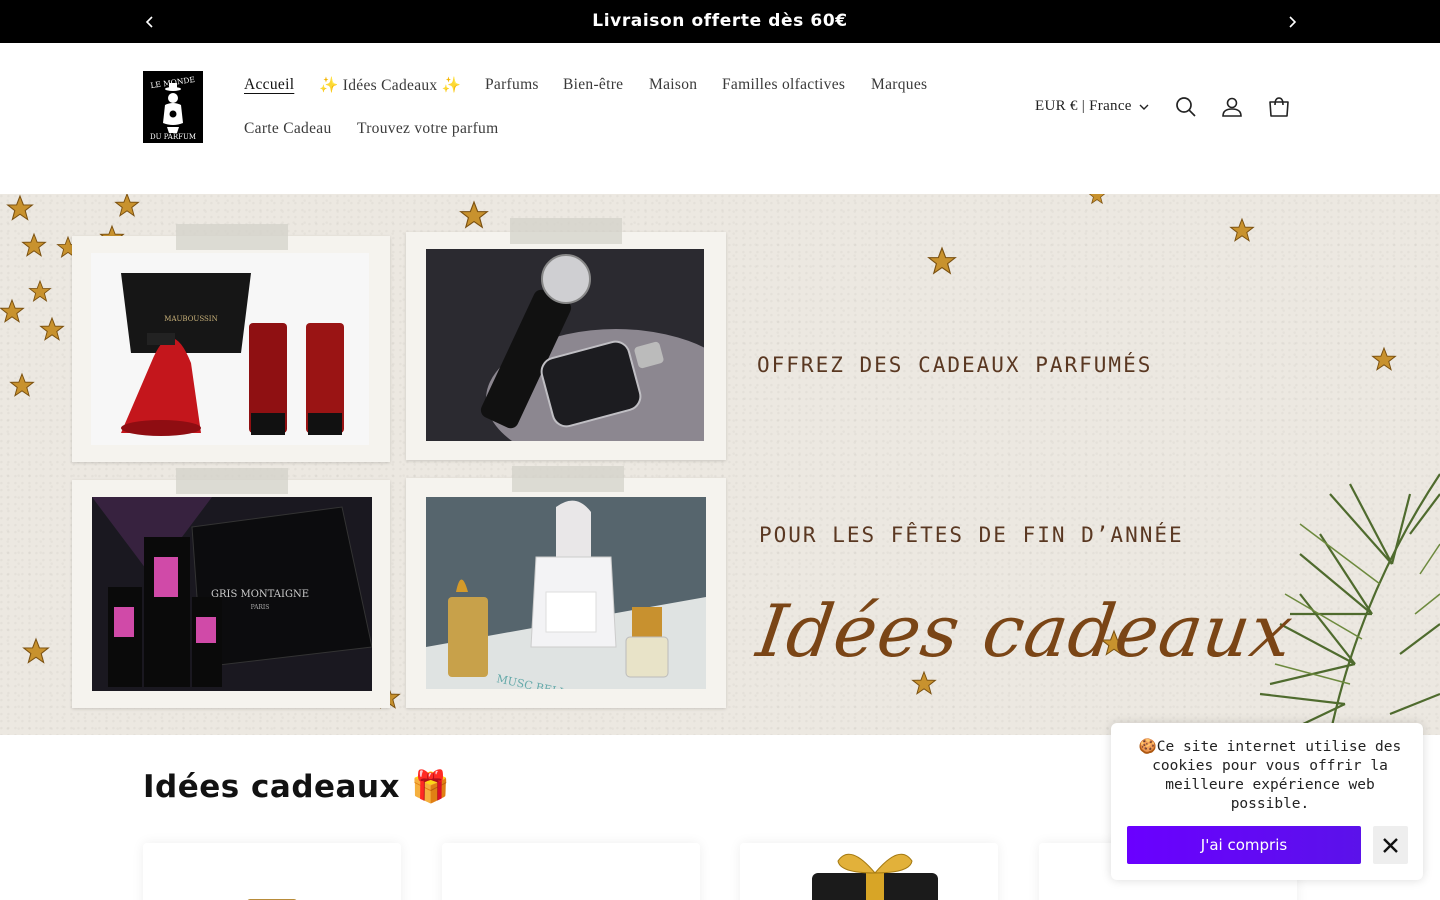  Describe the element at coordinates (875, 876) in the screenshot. I see `gift-box-image` at that location.